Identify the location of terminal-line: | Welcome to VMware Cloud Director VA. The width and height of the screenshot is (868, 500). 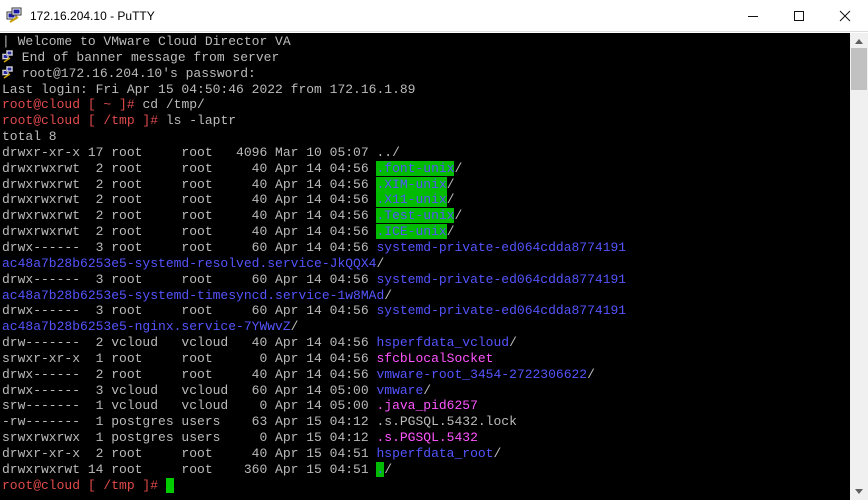
(314, 42).